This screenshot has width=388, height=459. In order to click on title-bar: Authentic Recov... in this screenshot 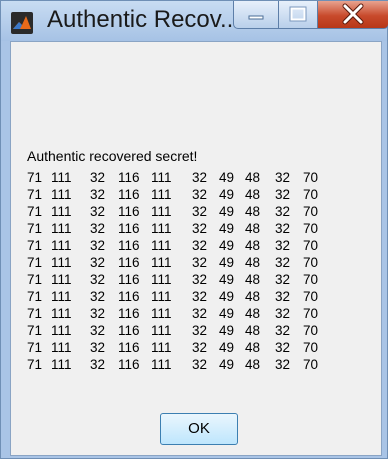, I will do `click(194, 21)`.